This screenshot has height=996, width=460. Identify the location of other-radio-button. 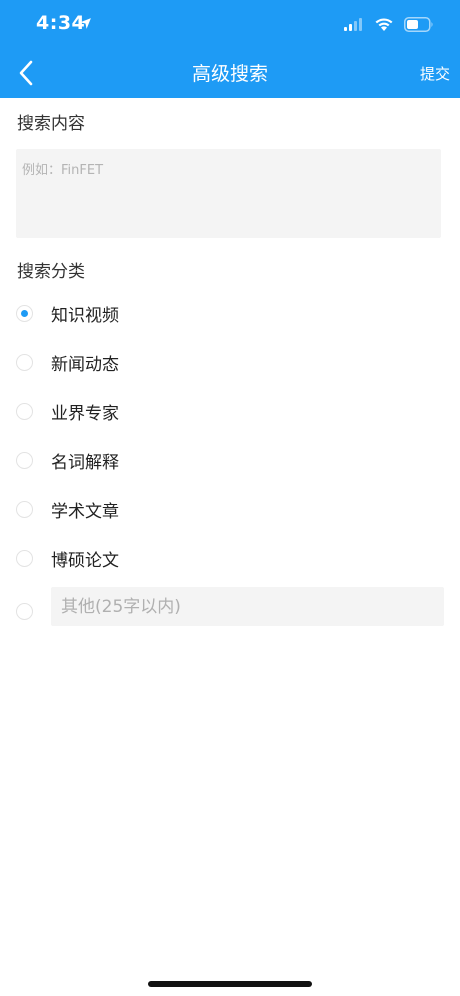
(24, 611).